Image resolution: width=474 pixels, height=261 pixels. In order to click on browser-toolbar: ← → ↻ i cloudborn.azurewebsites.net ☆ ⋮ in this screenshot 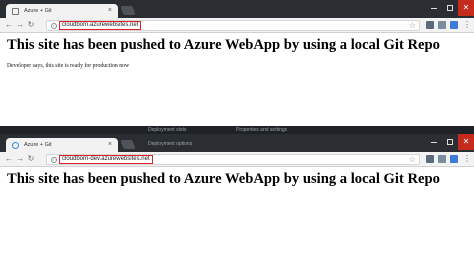, I will do `click(237, 25)`.